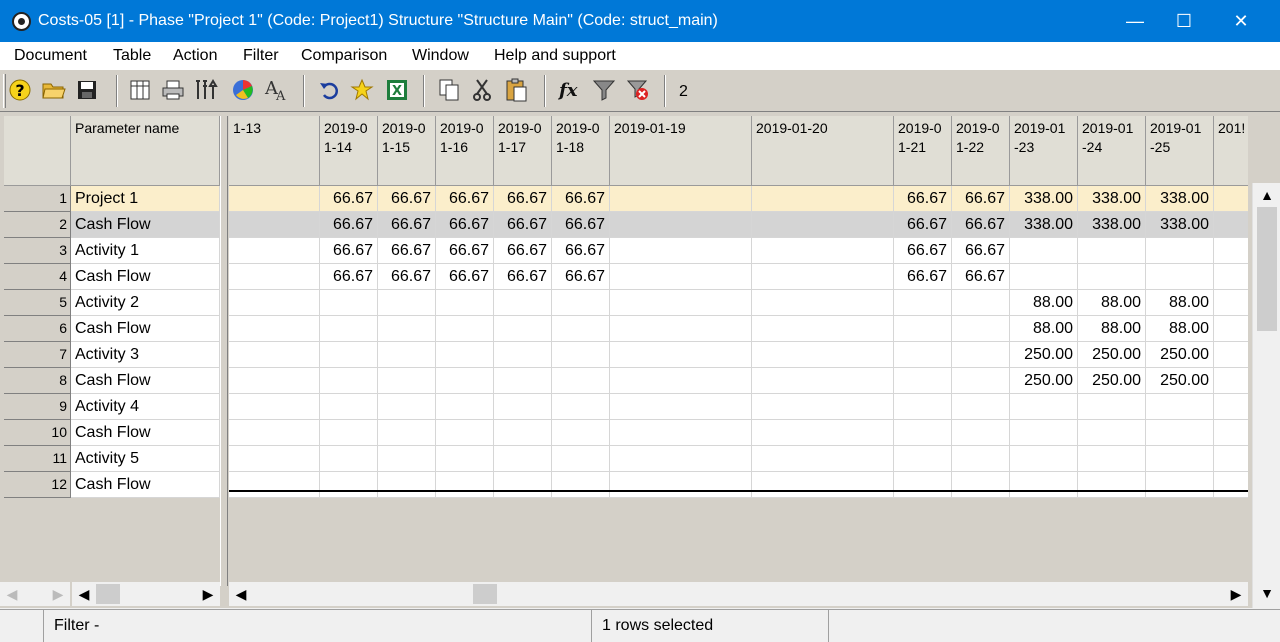  I want to click on menu-filter: Filter, so click(261, 56).